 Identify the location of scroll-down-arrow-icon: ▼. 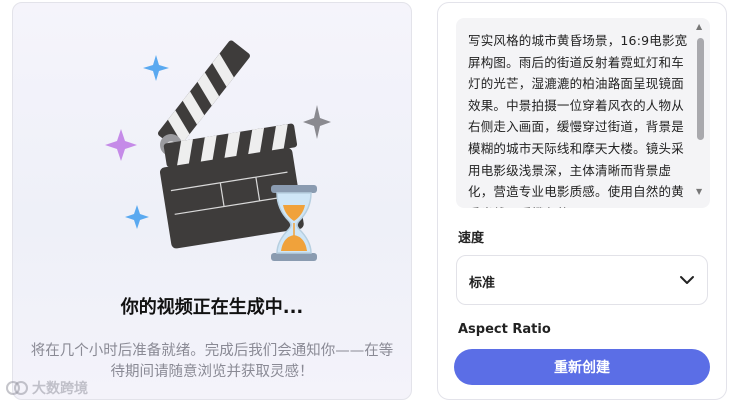
(699, 191).